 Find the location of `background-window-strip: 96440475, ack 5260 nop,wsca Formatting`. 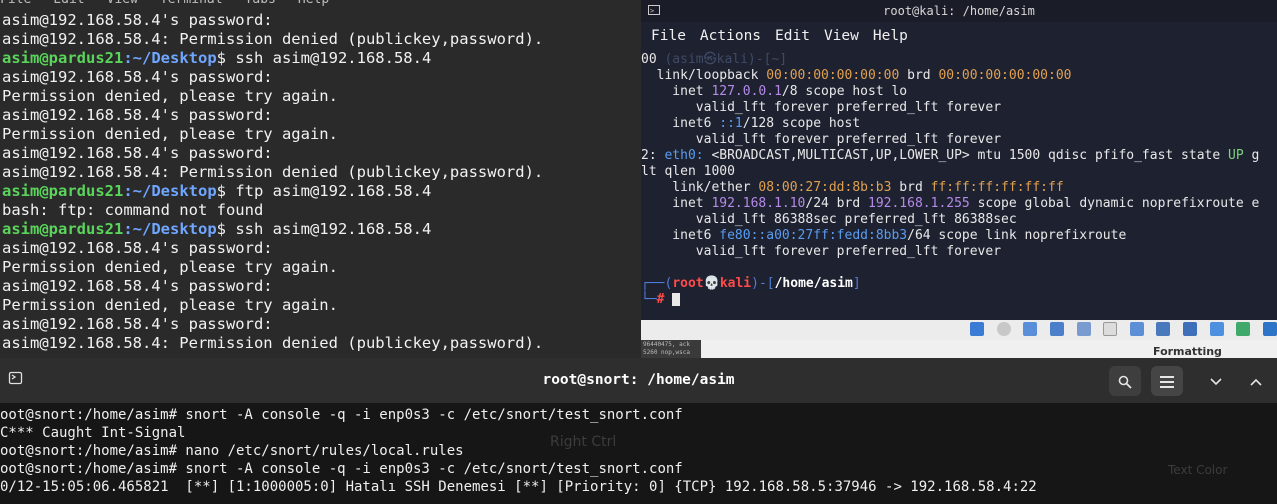

background-window-strip: 96440475, ack 5260 nop,wsca Formatting is located at coordinates (959, 349).